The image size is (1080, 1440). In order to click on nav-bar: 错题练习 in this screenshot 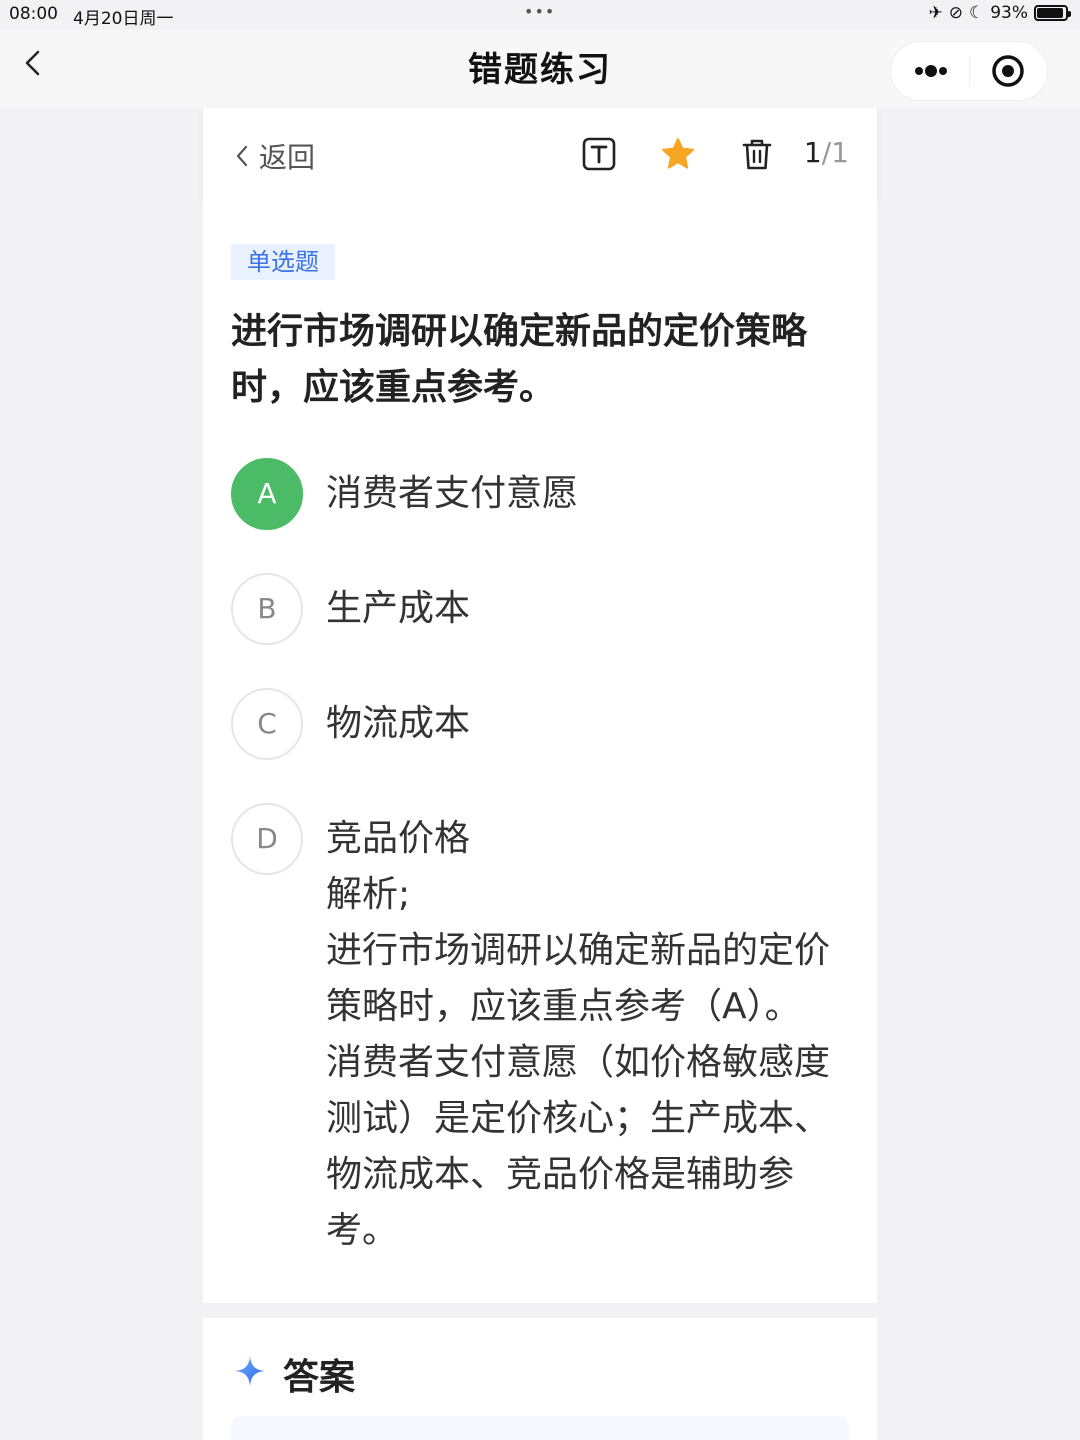, I will do `click(540, 69)`.